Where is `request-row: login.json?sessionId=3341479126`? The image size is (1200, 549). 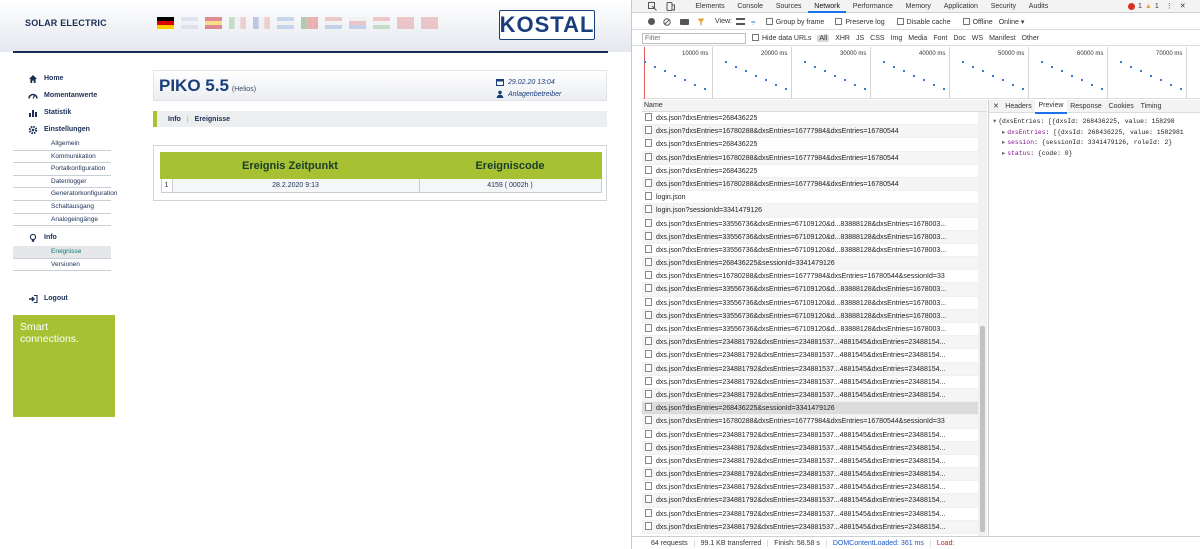
request-row: login.json?sessionId=3341479126 is located at coordinates (814, 211).